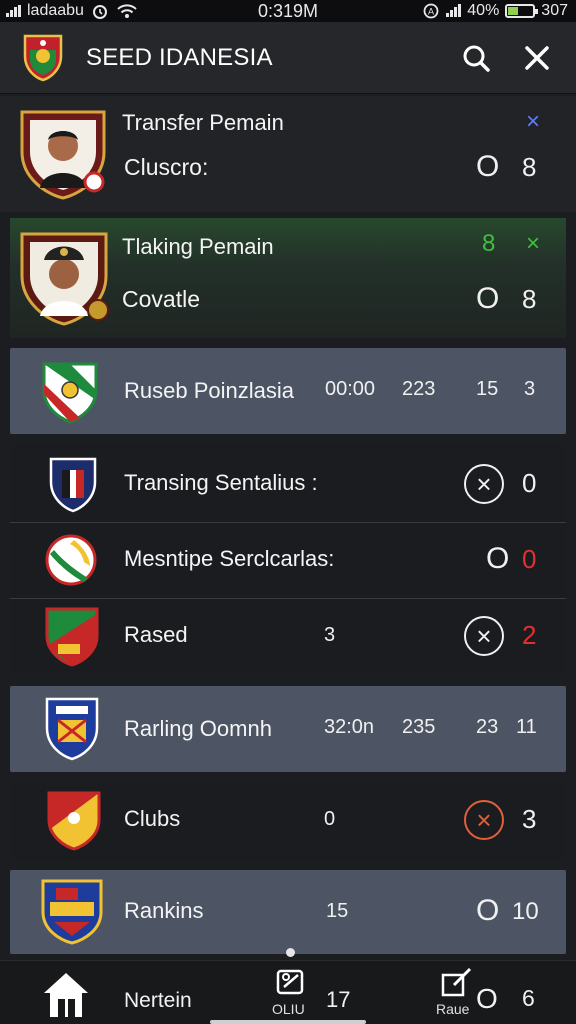 This screenshot has height=1024, width=576. What do you see at coordinates (288, 58) in the screenshot?
I see `app-header: SEED IDANESIA` at bounding box center [288, 58].